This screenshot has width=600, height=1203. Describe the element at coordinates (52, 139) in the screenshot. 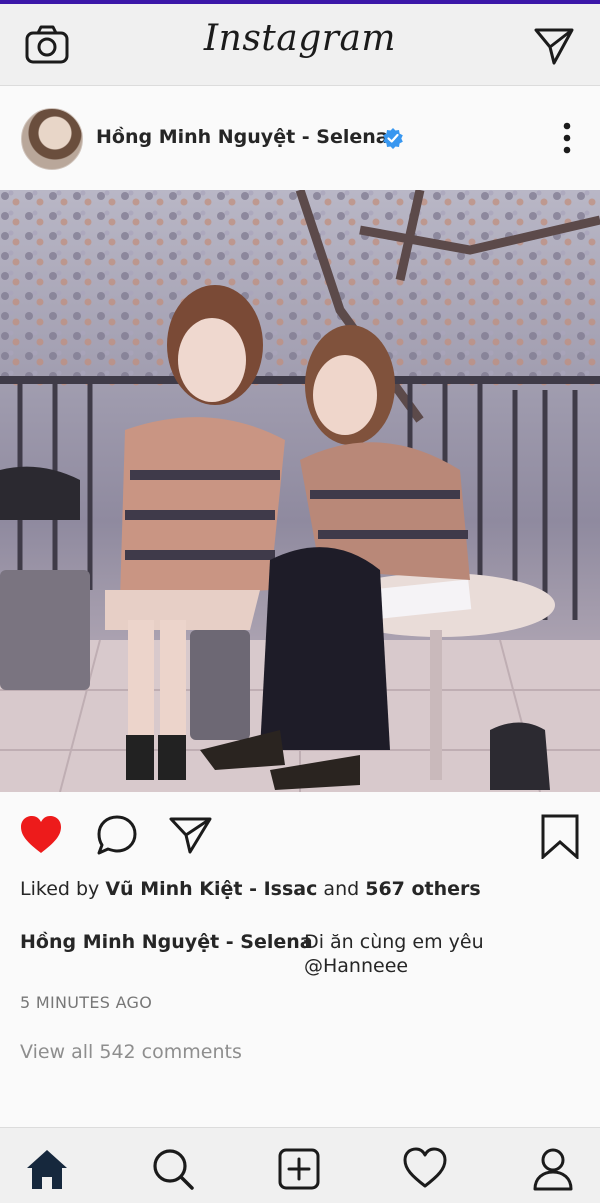

I see `avatar` at that location.